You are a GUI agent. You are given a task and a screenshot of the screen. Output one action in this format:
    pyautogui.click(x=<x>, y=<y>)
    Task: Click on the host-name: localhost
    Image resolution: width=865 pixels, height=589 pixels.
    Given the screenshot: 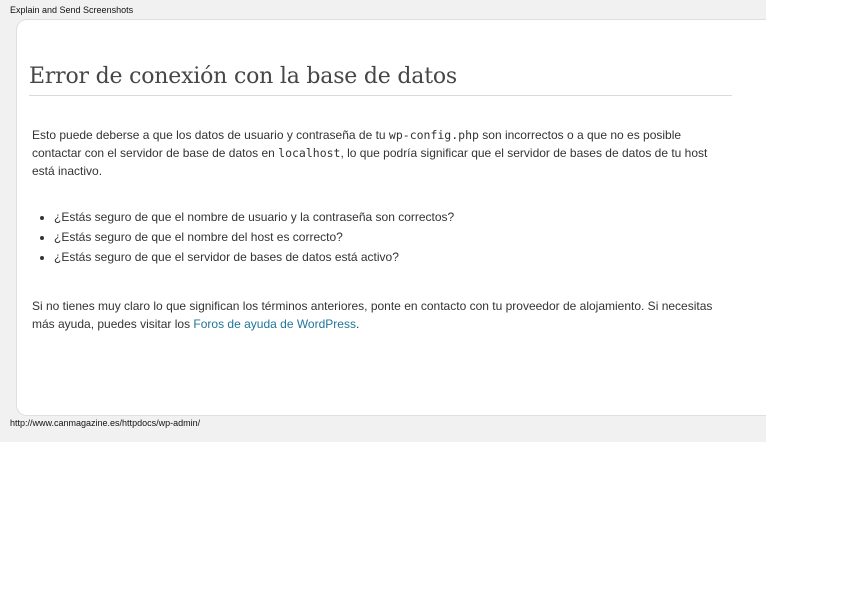 What is the action you would take?
    pyautogui.click(x=309, y=153)
    